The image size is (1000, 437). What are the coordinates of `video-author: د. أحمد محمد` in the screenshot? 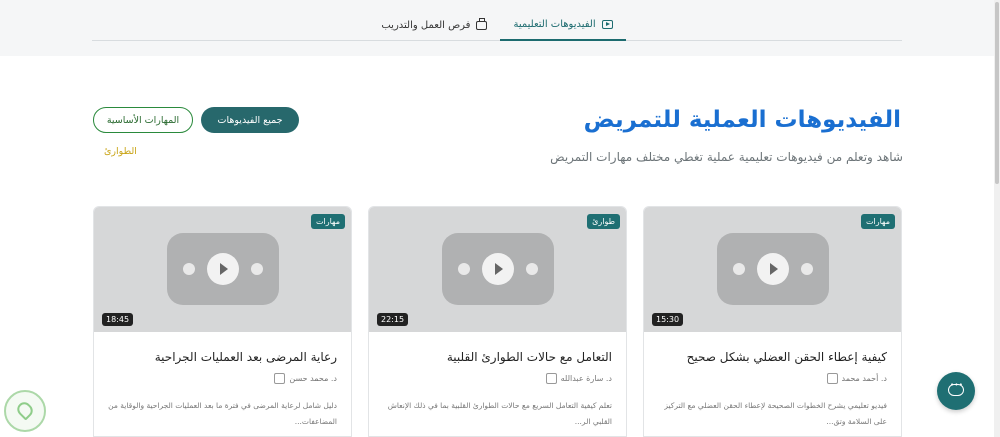 It's located at (856, 378).